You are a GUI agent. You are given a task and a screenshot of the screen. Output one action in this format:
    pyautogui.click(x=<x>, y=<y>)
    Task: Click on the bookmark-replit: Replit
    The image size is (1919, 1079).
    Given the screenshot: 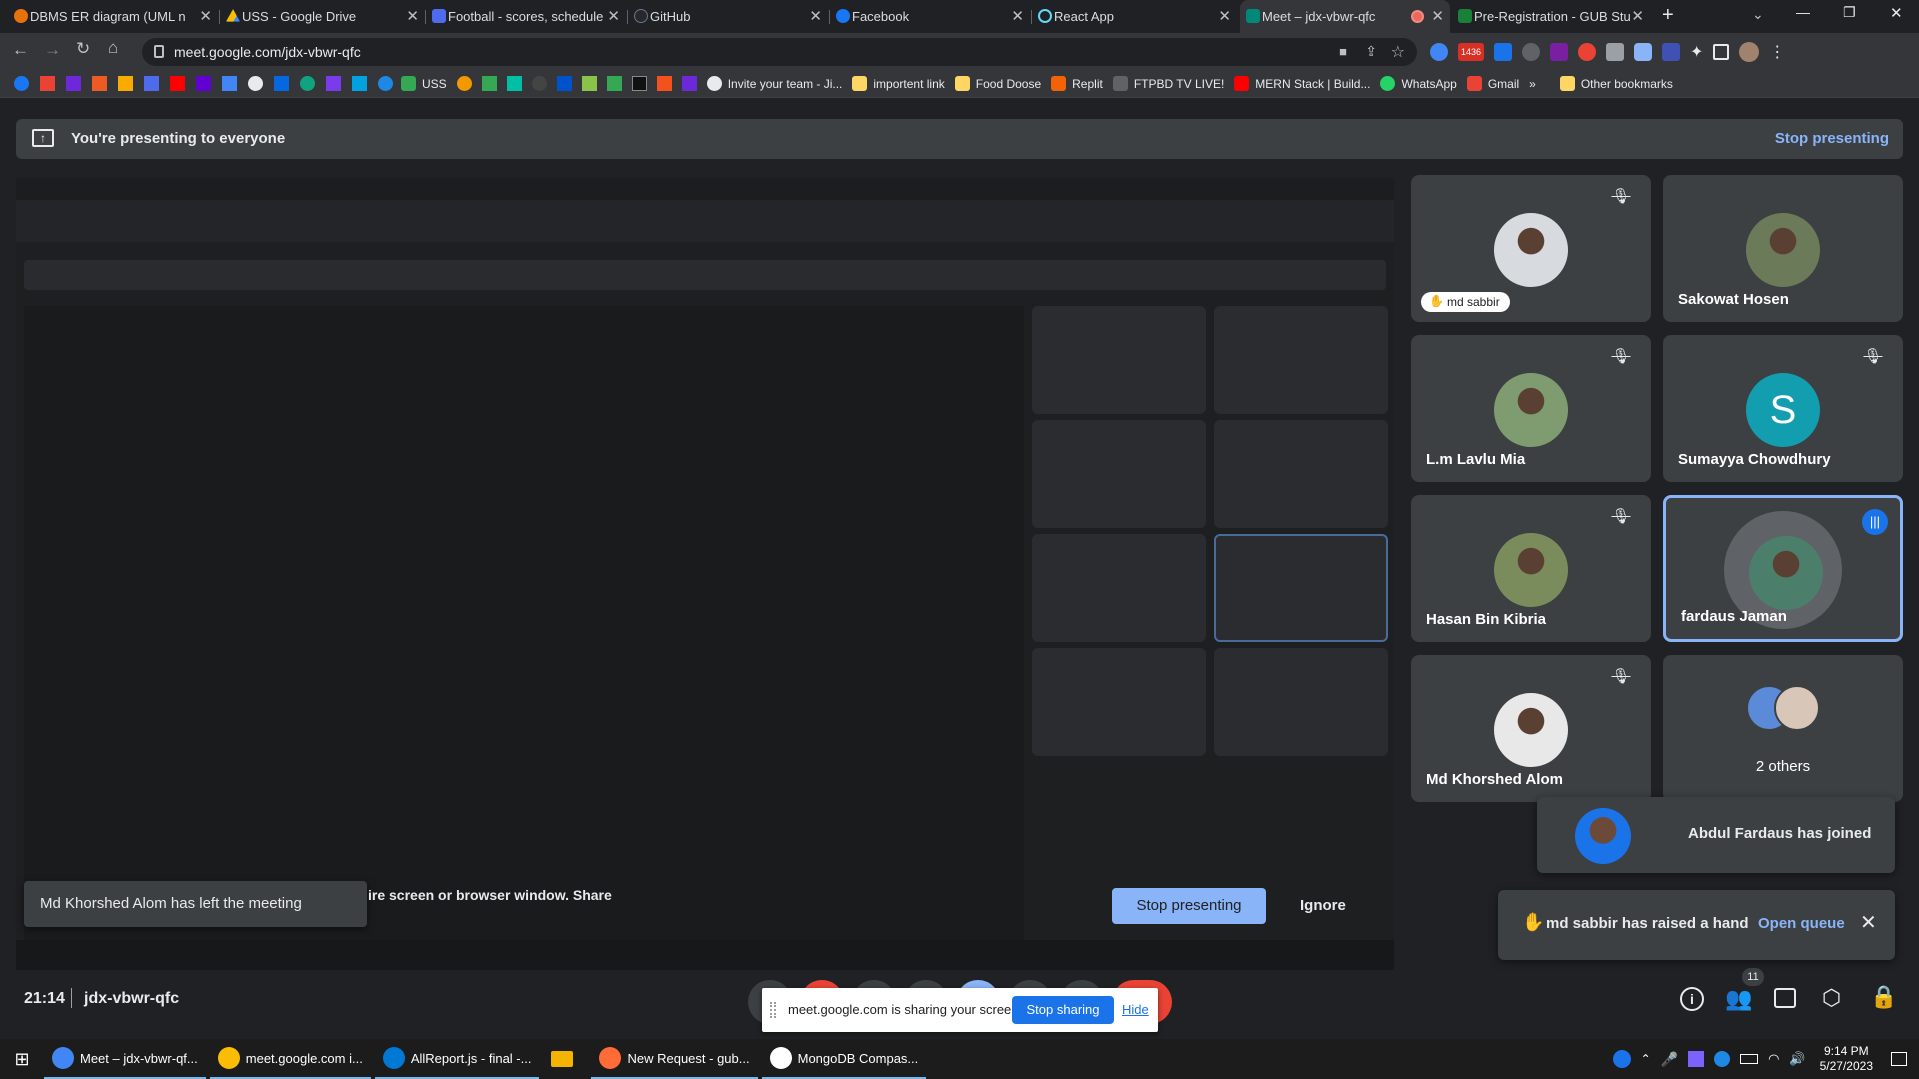 What is the action you would take?
    pyautogui.click(x=1077, y=83)
    